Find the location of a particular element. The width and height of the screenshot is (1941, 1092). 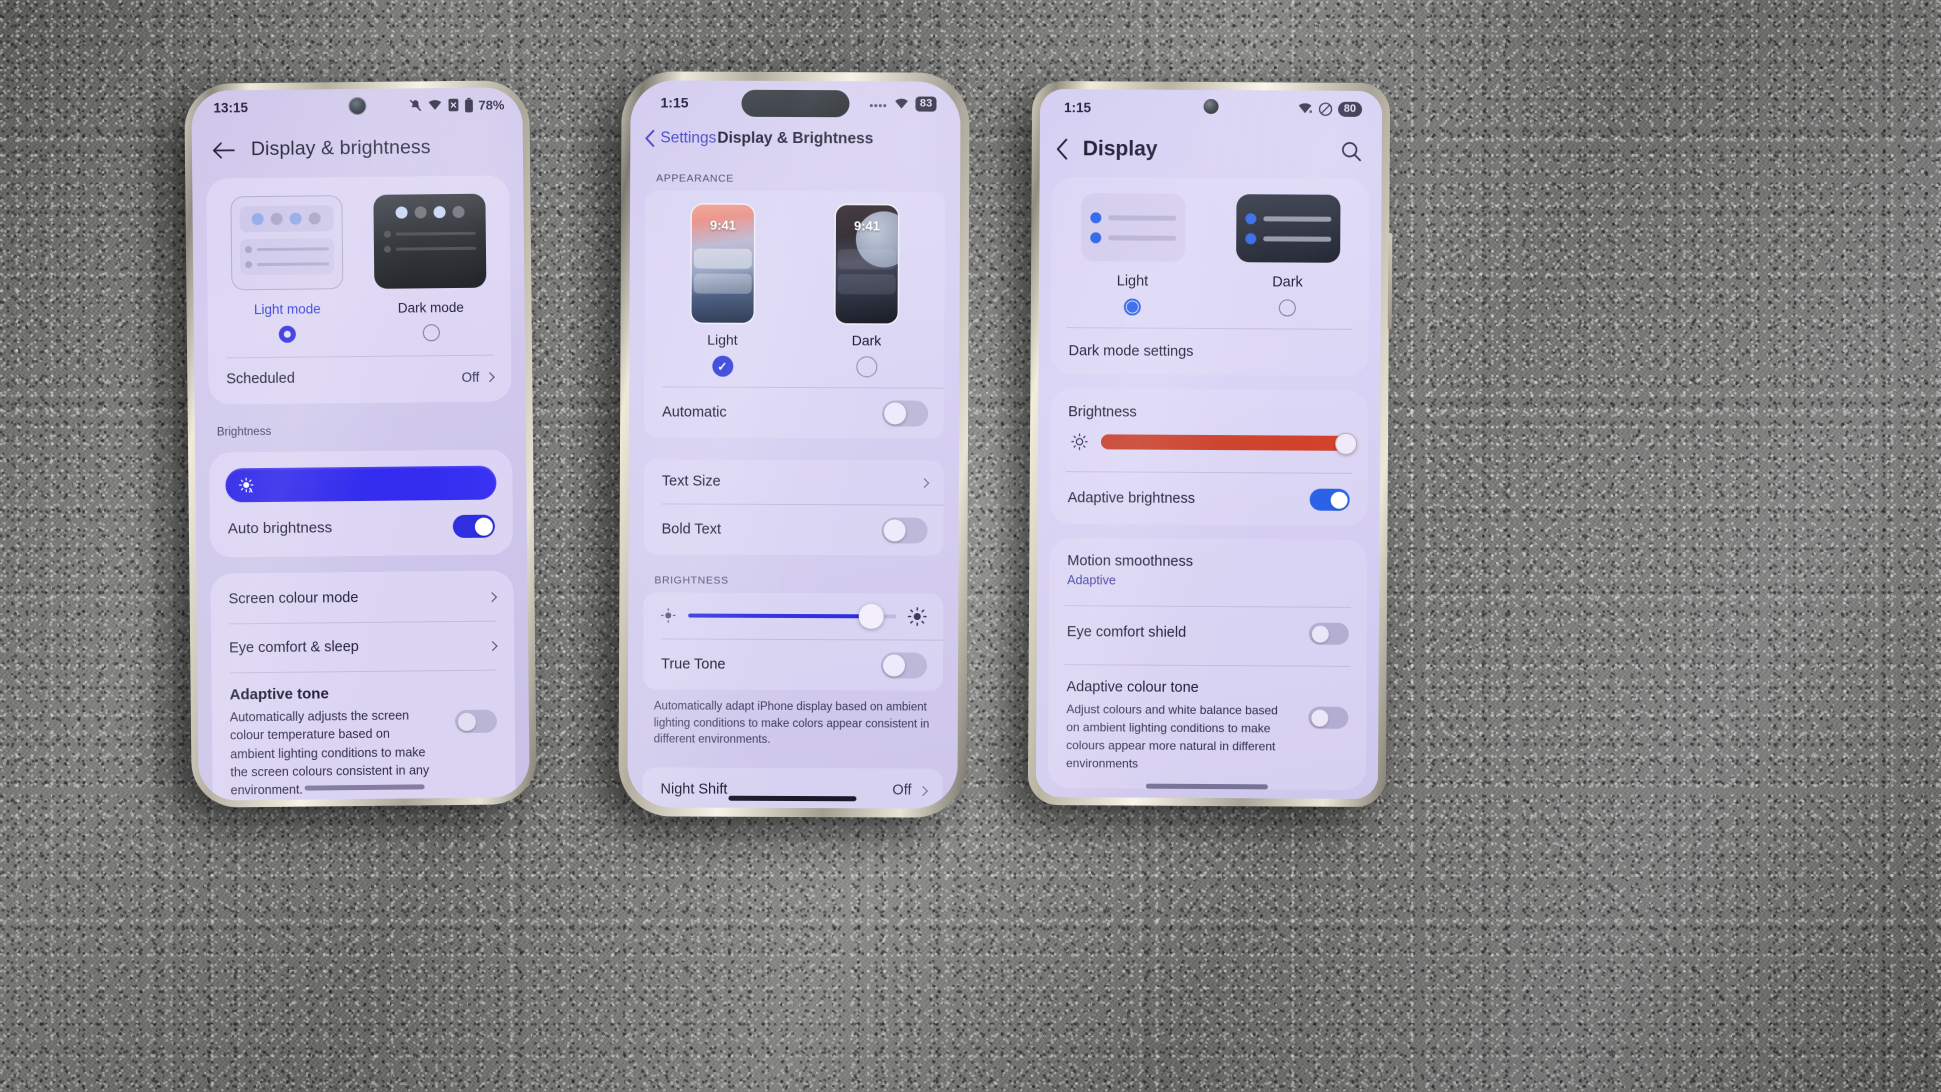

sim-card-off-icon is located at coordinates (453, 105).